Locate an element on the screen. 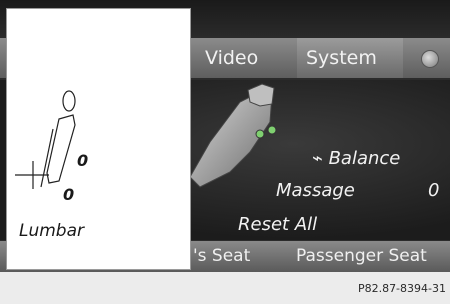 This screenshot has height=304, width=450. reset-all-option: Reset All is located at coordinates (277, 224).